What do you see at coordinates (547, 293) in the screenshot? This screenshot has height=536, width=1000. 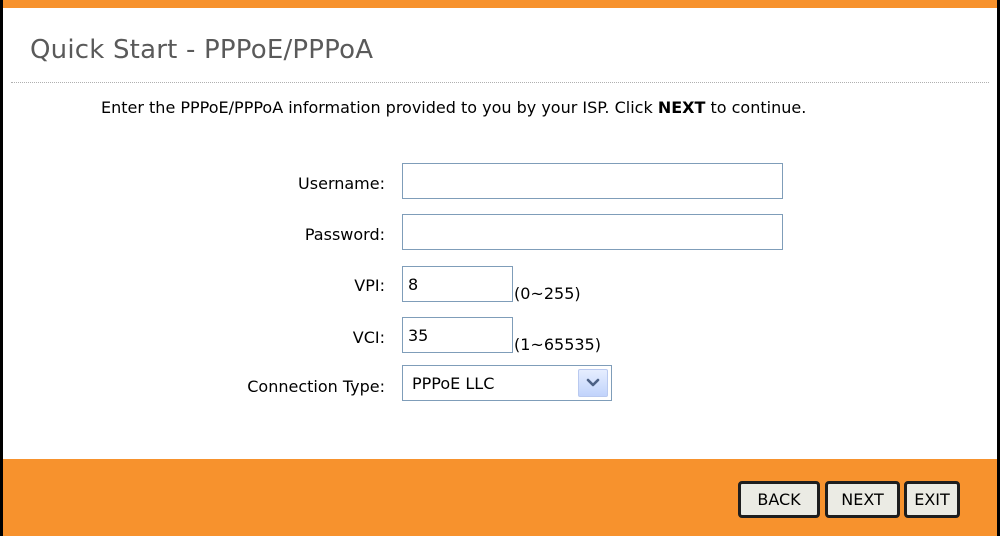 I see `vpi-range-hint: (0~255)` at bounding box center [547, 293].